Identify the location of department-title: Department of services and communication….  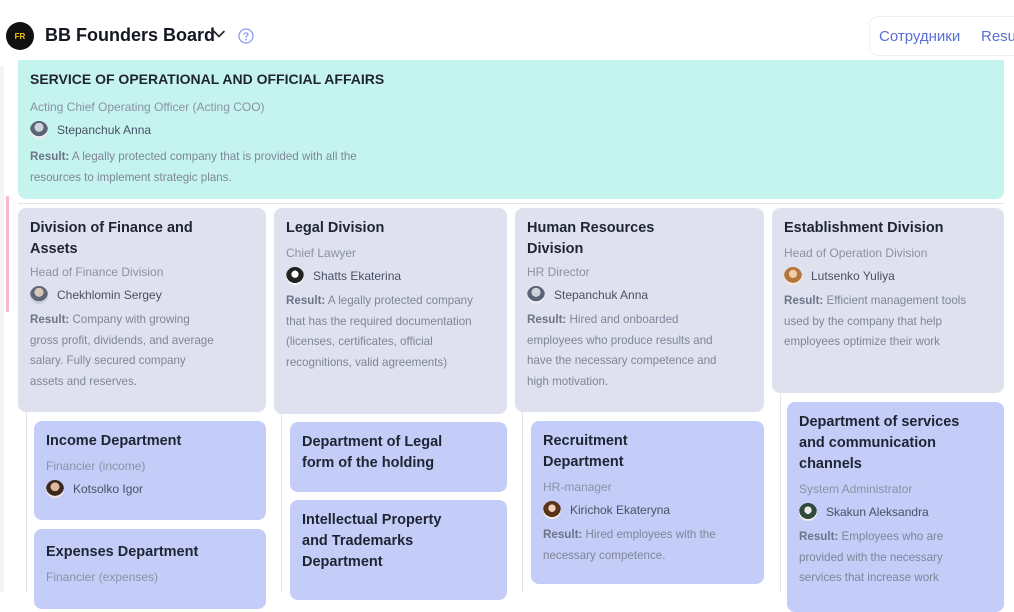
(879, 443).